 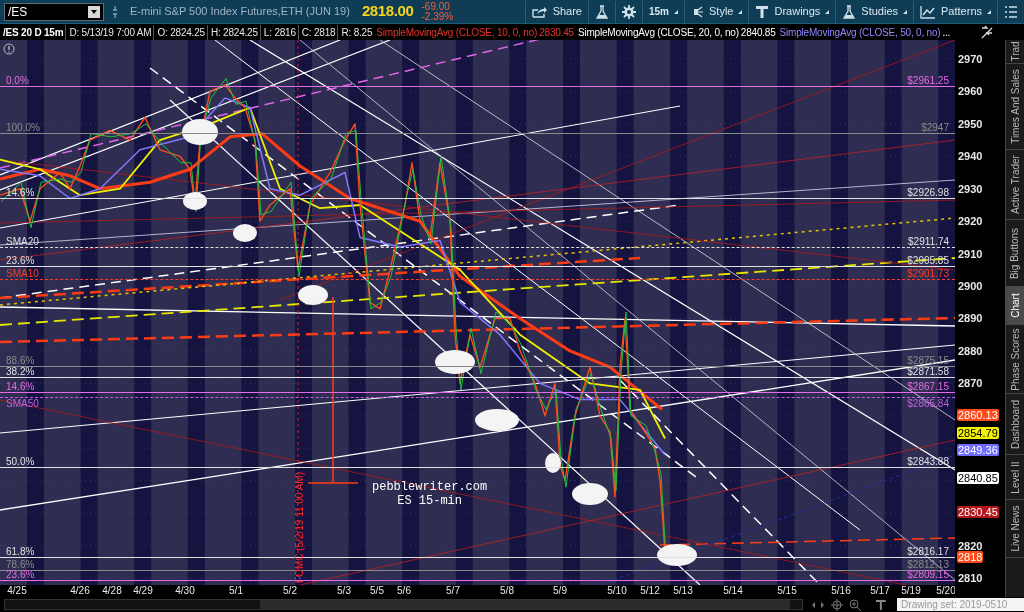 What do you see at coordinates (859, 32) in the screenshot?
I see `study-name: SimpleMovingAvg (CLOSE, 50, 0, no)` at bounding box center [859, 32].